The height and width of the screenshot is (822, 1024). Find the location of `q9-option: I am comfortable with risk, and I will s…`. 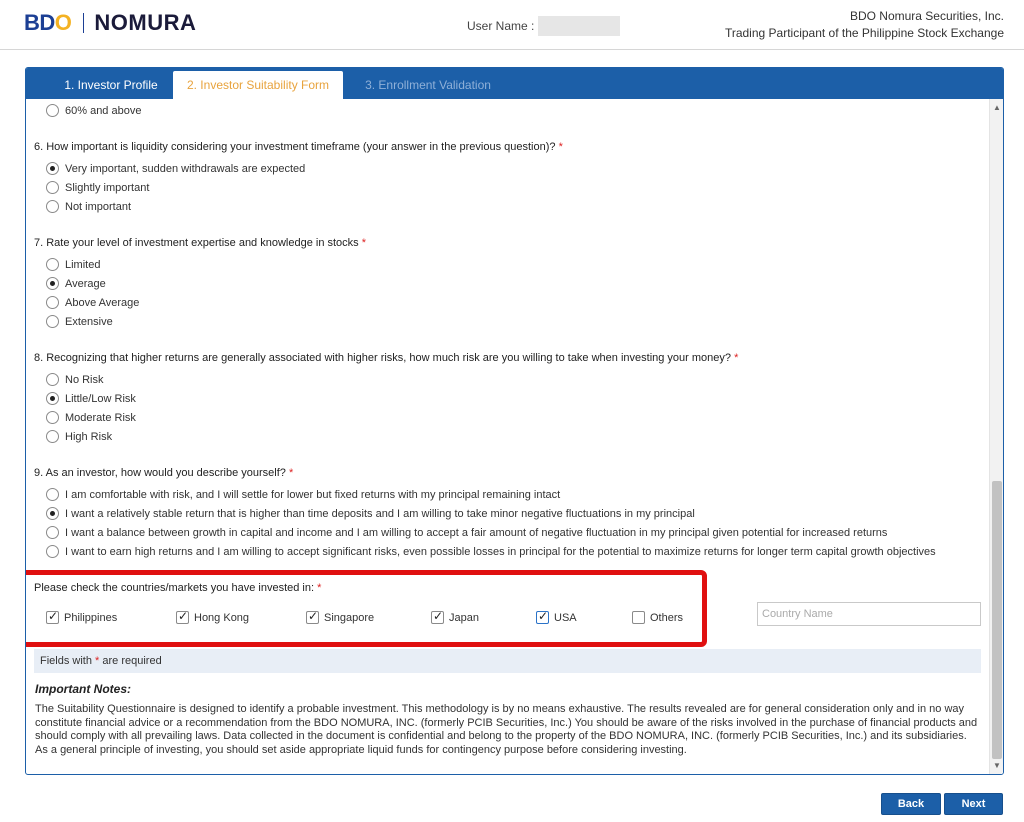

q9-option: I am comfortable with risk, and I will s… is located at coordinates (303, 494).